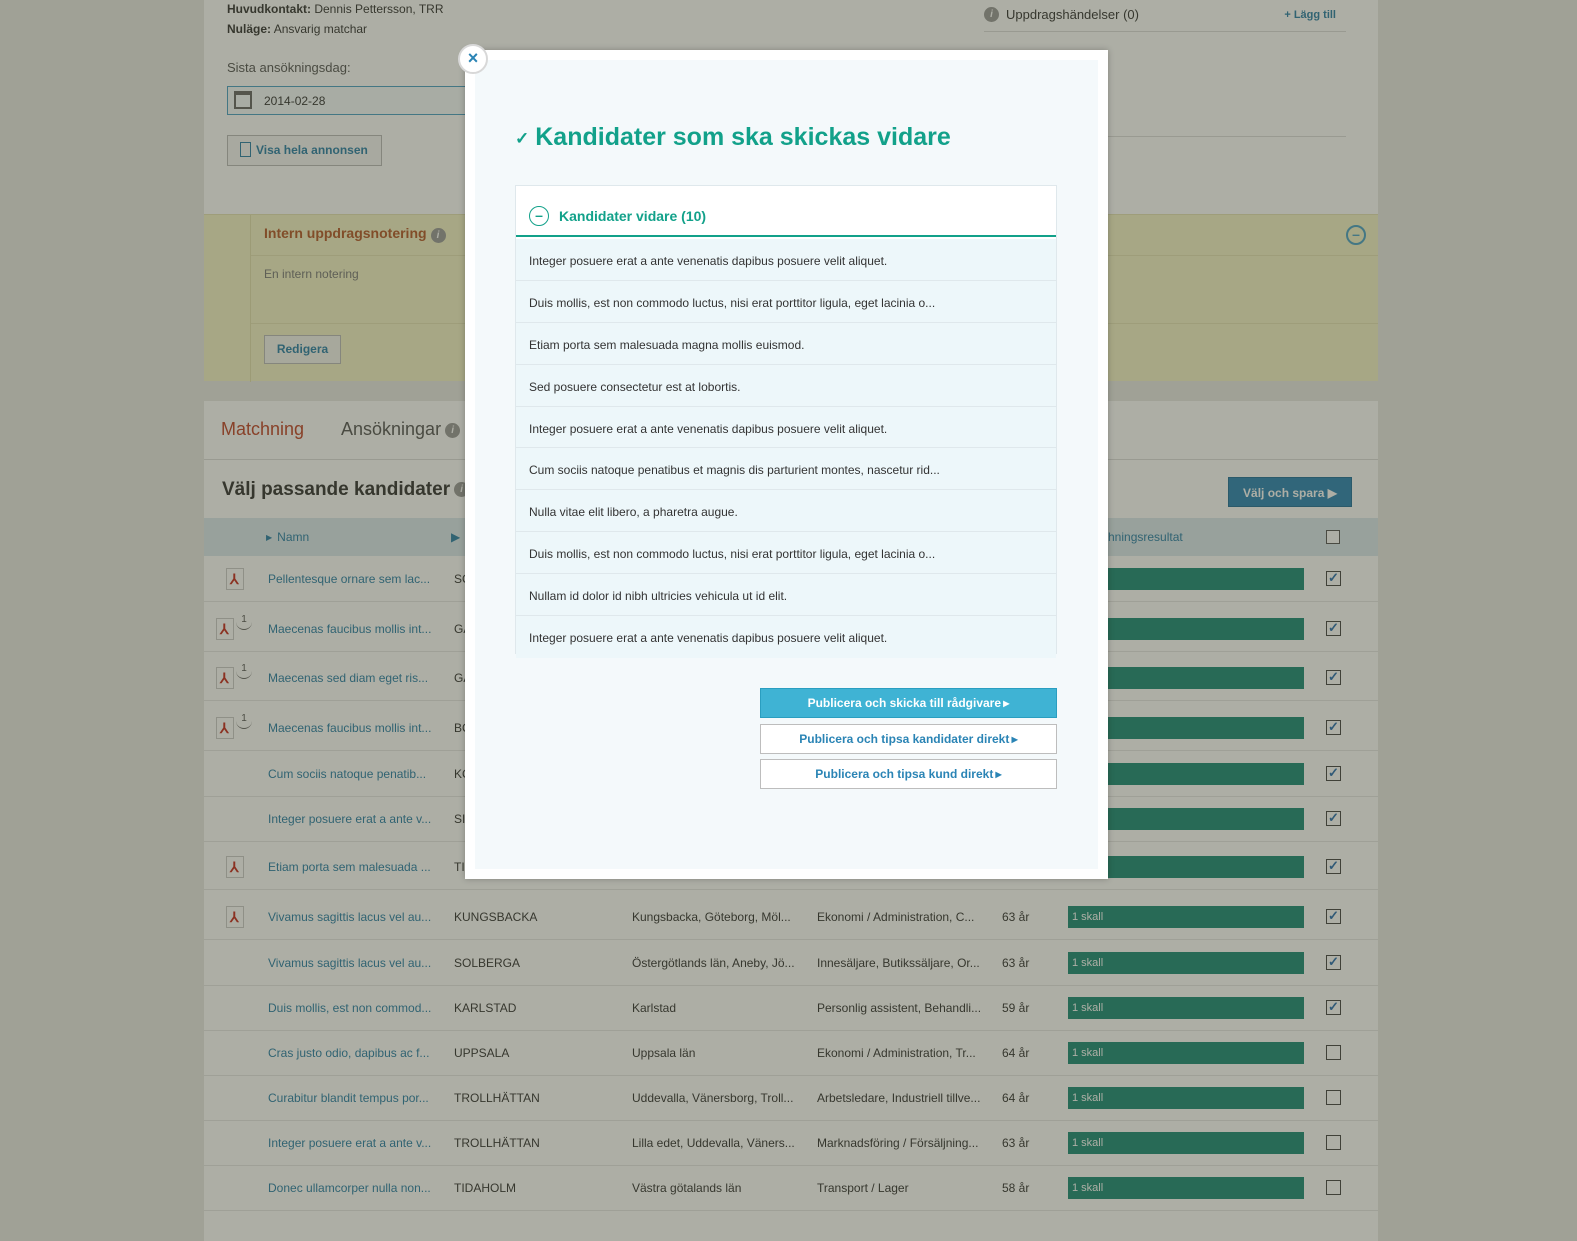 The height and width of the screenshot is (1241, 1577). What do you see at coordinates (908, 703) in the screenshot?
I see `publish-send-advisor-button: Publicera och skicka till rådgivare` at bounding box center [908, 703].